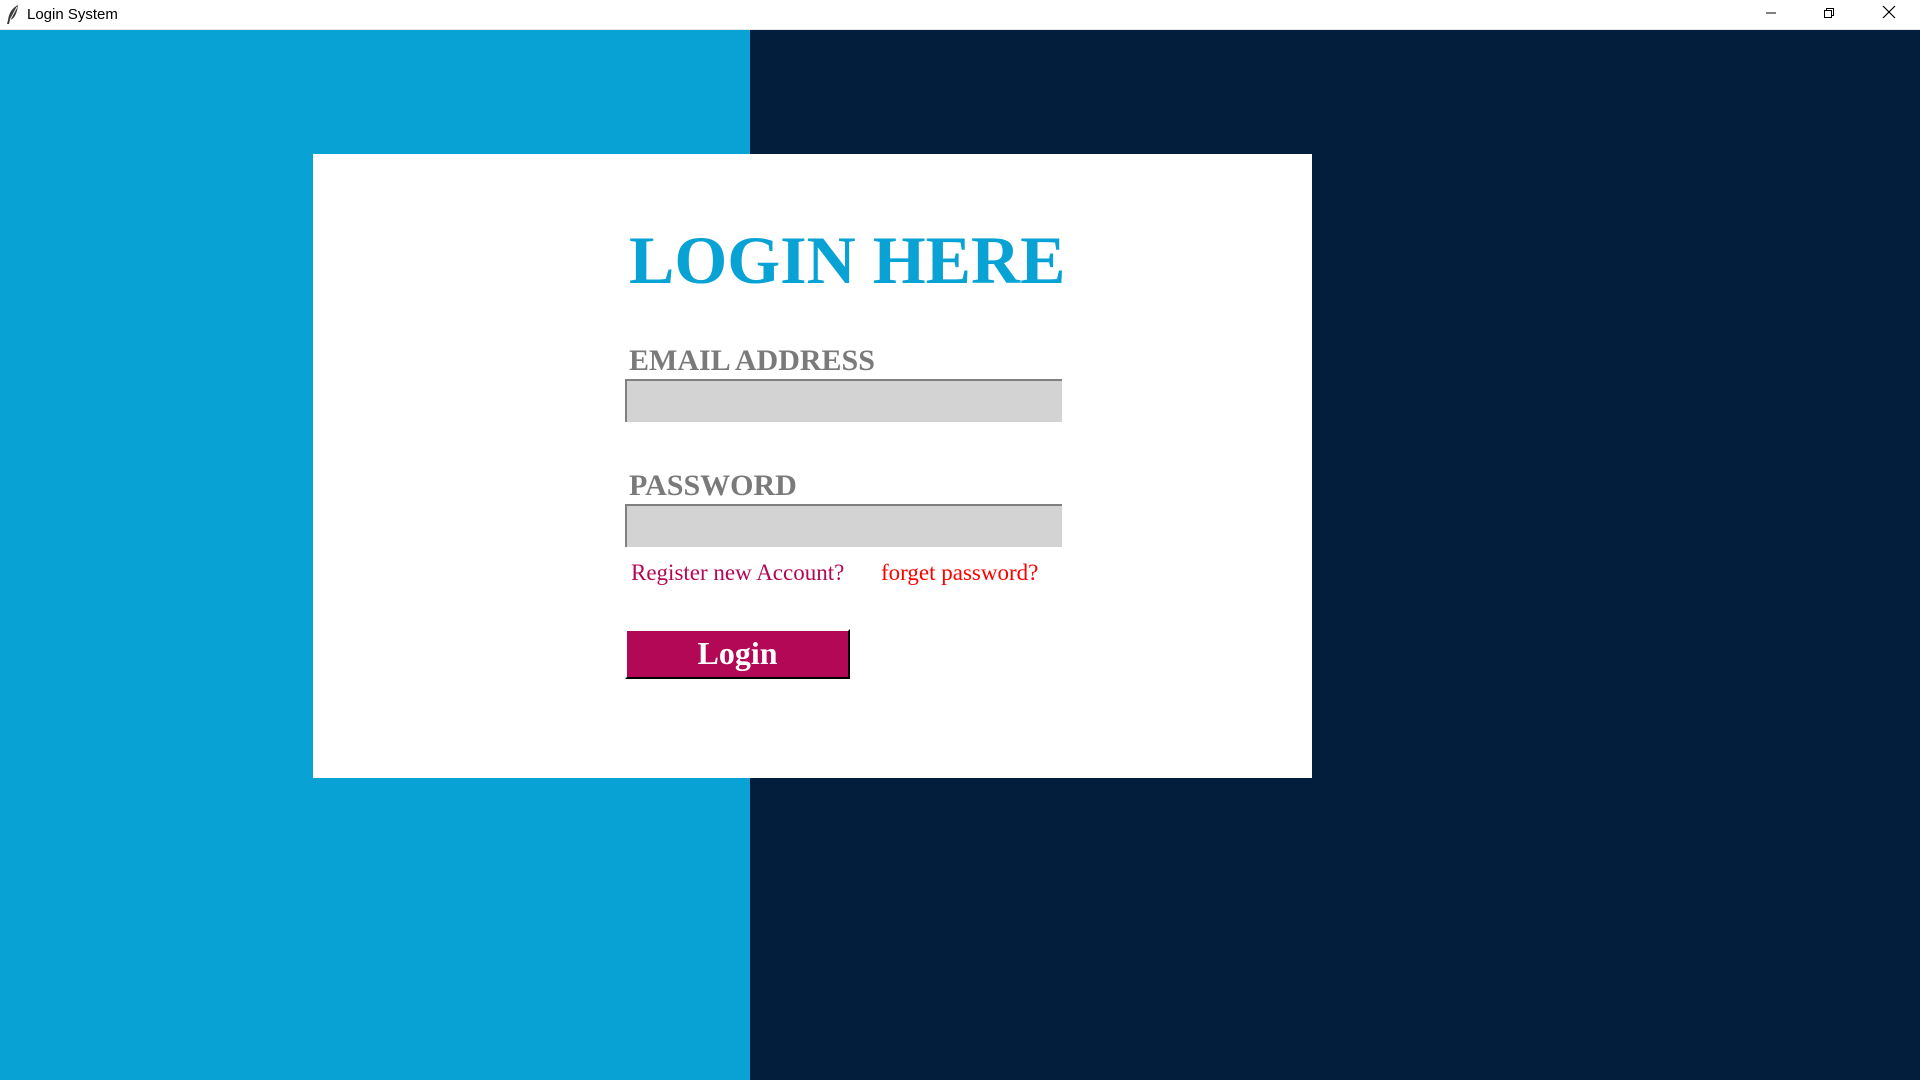 This screenshot has height=1080, width=1920. I want to click on forgot-password-link: forget password?, so click(959, 573).